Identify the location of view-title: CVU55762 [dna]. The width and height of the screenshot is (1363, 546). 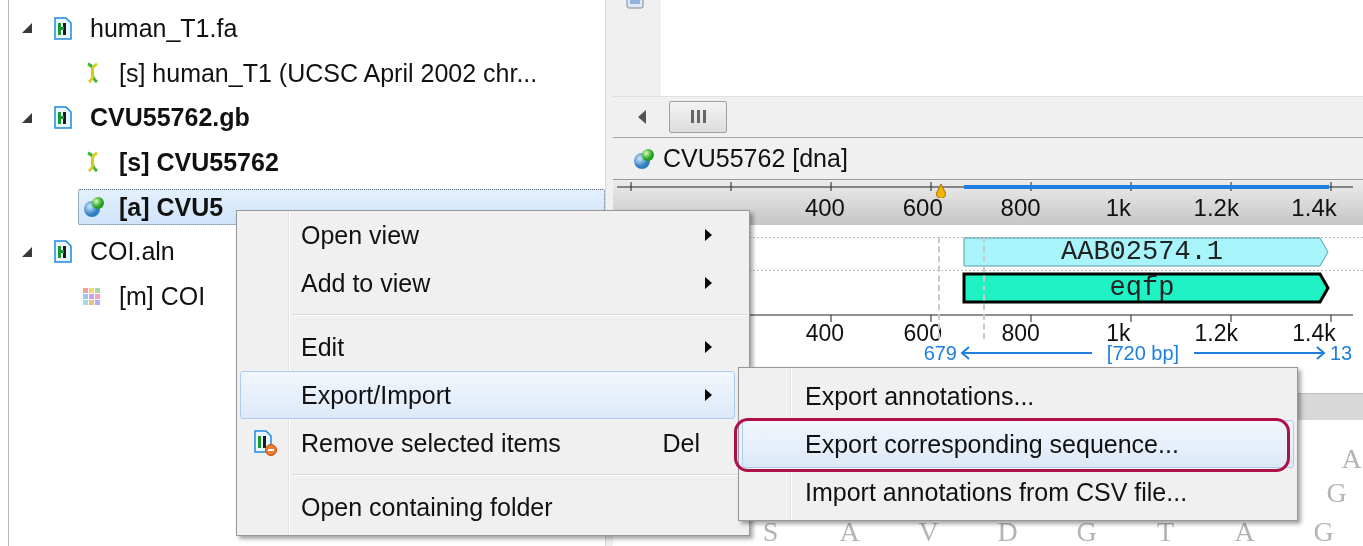
(755, 158).